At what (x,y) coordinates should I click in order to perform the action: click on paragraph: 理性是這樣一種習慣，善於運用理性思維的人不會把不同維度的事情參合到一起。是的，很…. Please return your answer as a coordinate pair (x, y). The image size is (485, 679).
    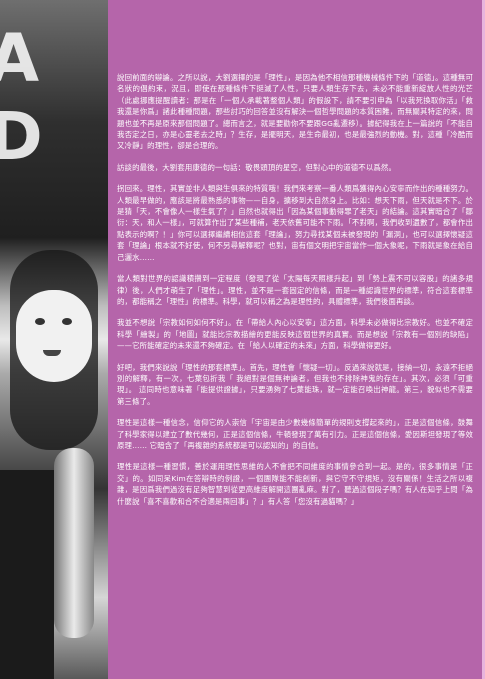
    Looking at the image, I should click on (295, 484).